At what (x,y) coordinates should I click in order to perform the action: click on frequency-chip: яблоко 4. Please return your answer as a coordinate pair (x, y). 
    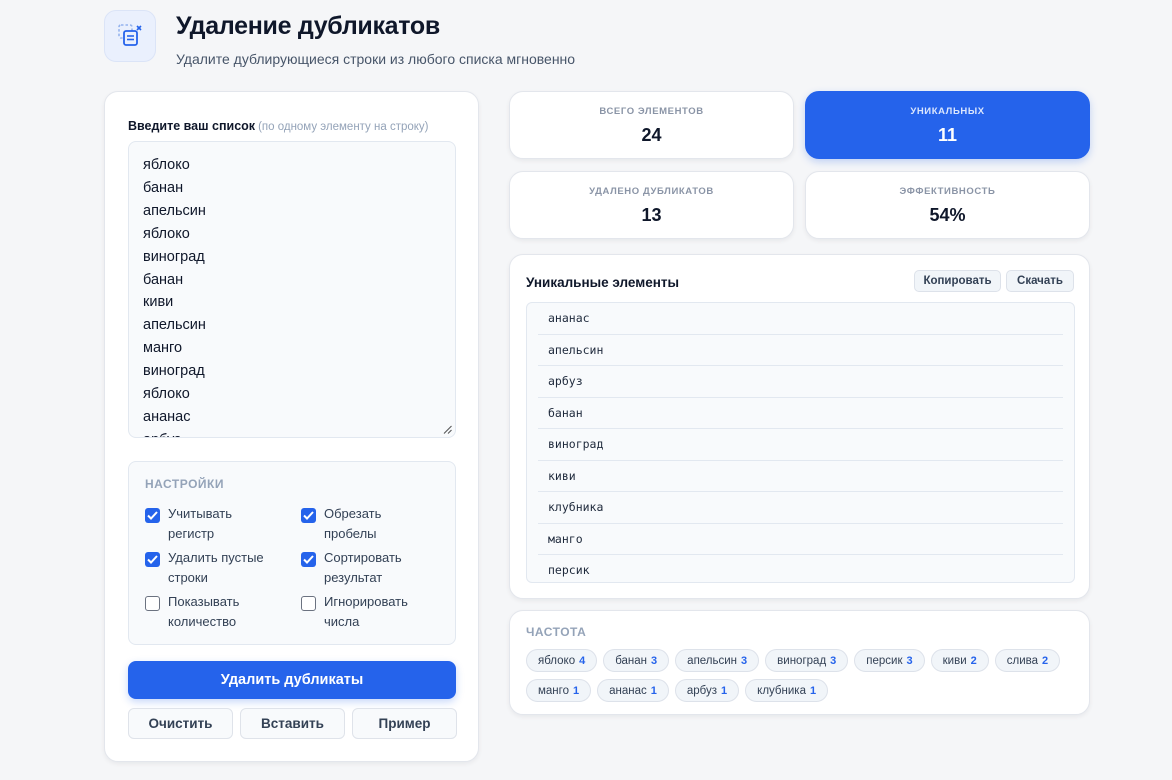
    Looking at the image, I should click on (562, 660).